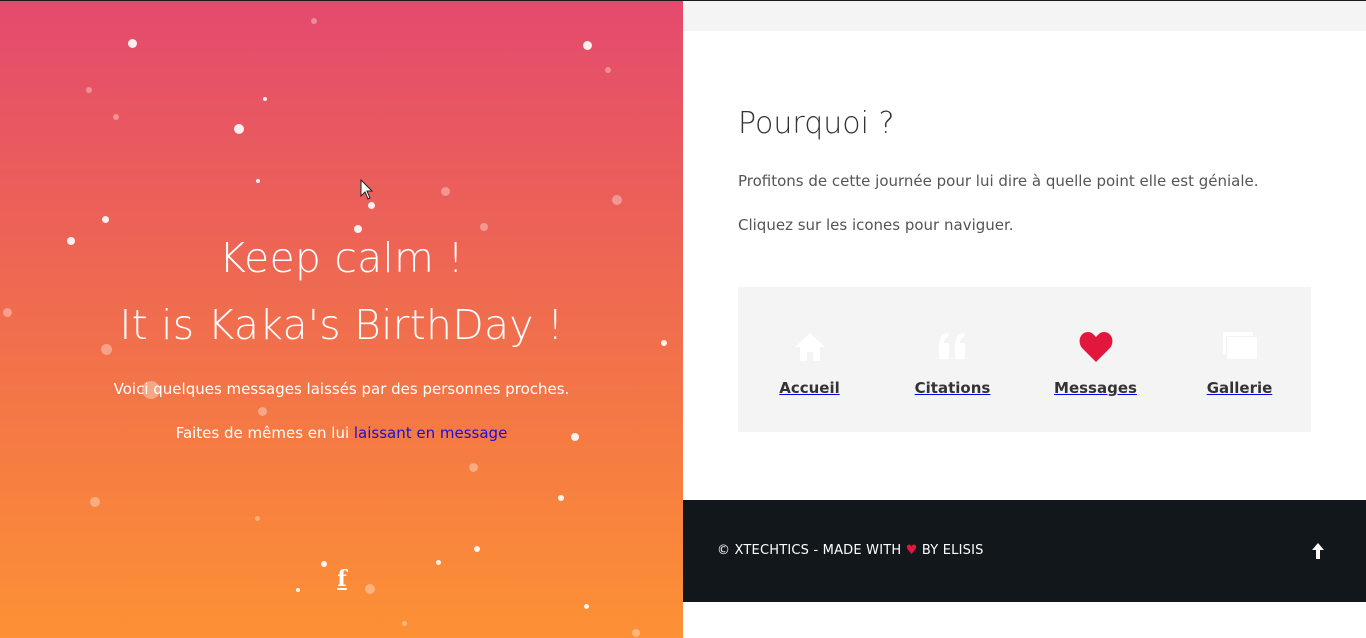 This screenshot has height=638, width=1366. Describe the element at coordinates (809, 363) in the screenshot. I see `nav-item-accueil: Accueil` at that location.